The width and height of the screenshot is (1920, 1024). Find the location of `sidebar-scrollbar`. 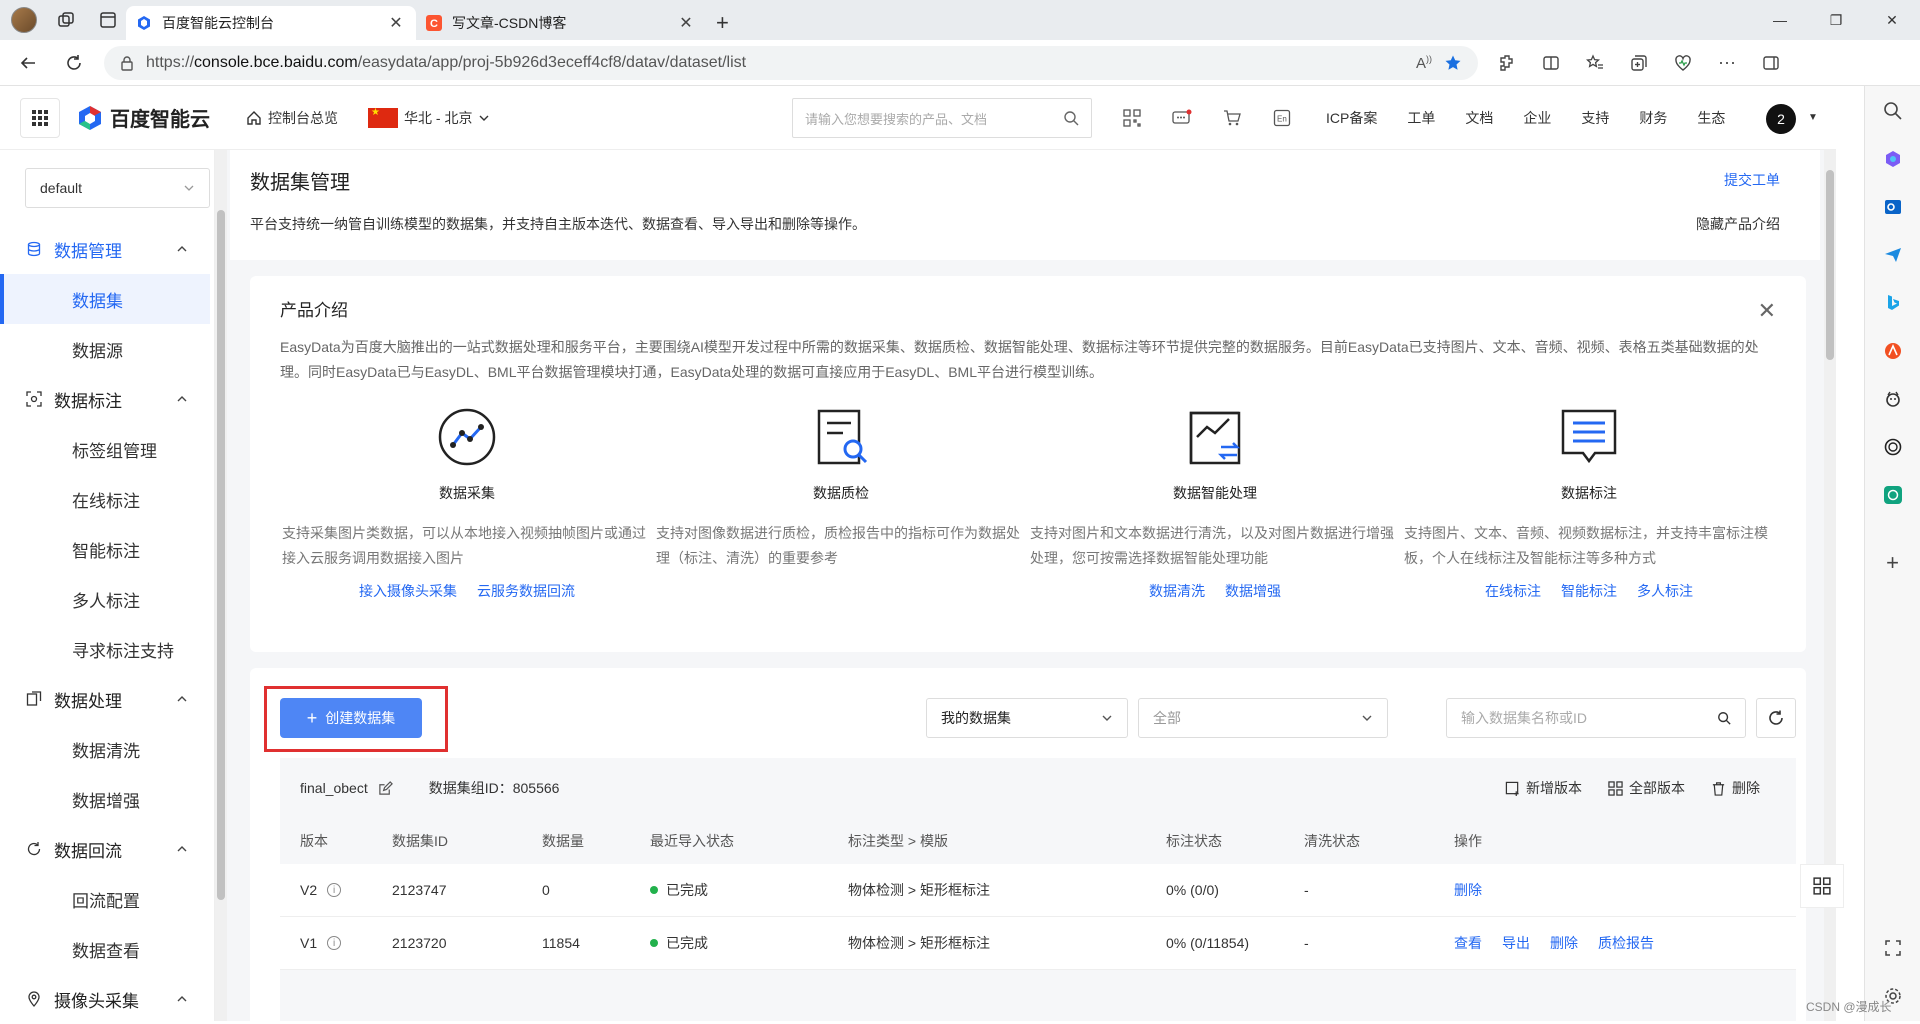

sidebar-scrollbar is located at coordinates (221, 585).